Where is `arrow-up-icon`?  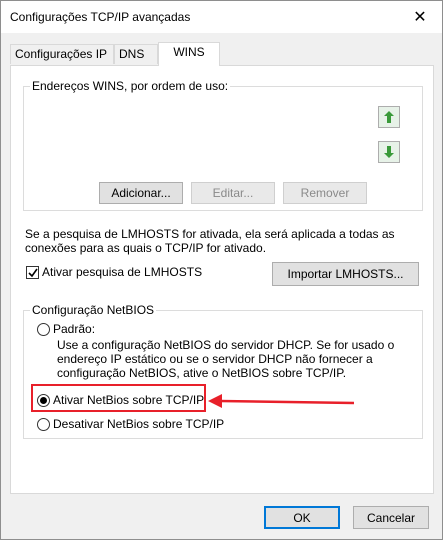
arrow-up-icon is located at coordinates (389, 117).